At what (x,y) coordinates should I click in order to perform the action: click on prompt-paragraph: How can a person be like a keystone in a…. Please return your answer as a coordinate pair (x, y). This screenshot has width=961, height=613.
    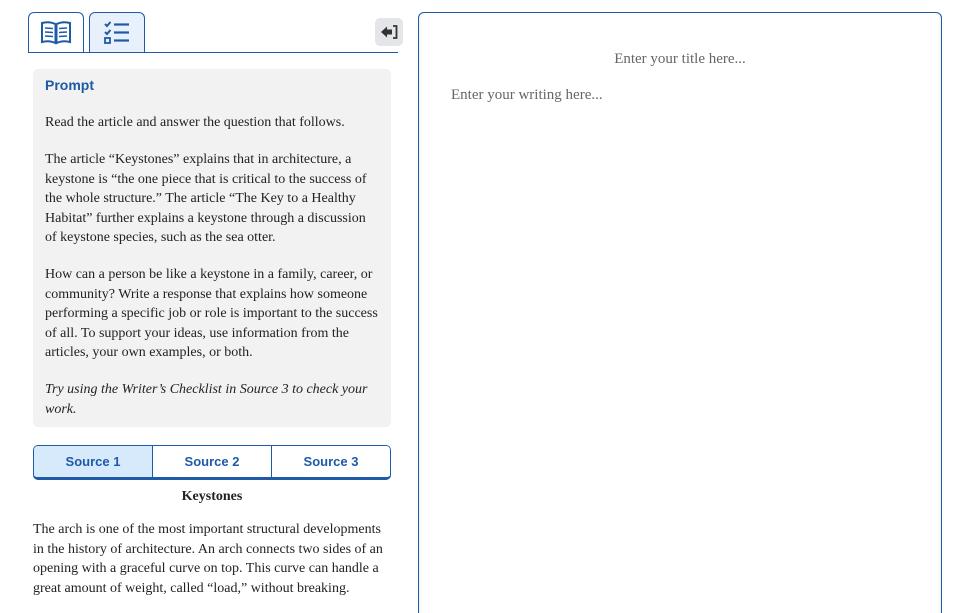
    Looking at the image, I should click on (211, 314).